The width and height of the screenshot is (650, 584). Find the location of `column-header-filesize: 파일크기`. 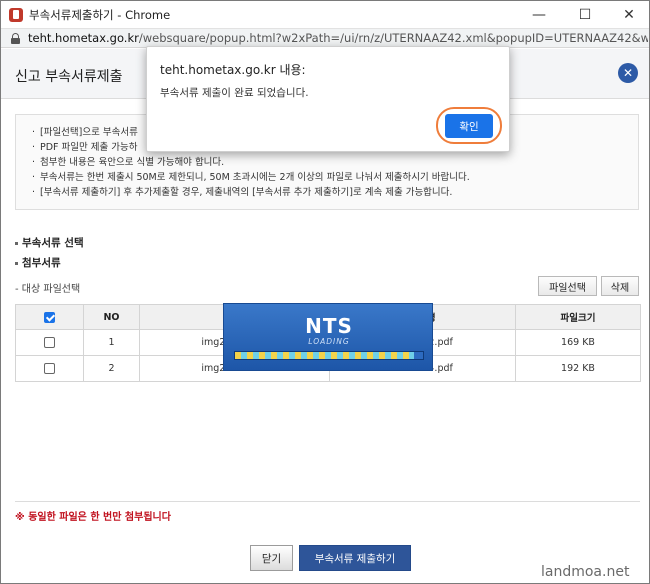

column-header-filesize: 파일크기 is located at coordinates (578, 317).